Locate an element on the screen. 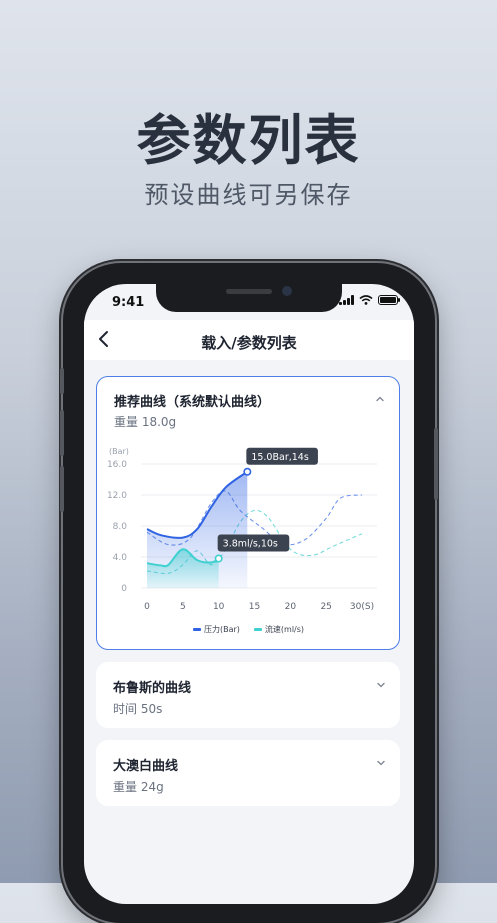  tooltip-label: 15.0Bar,14s is located at coordinates (280, 457).